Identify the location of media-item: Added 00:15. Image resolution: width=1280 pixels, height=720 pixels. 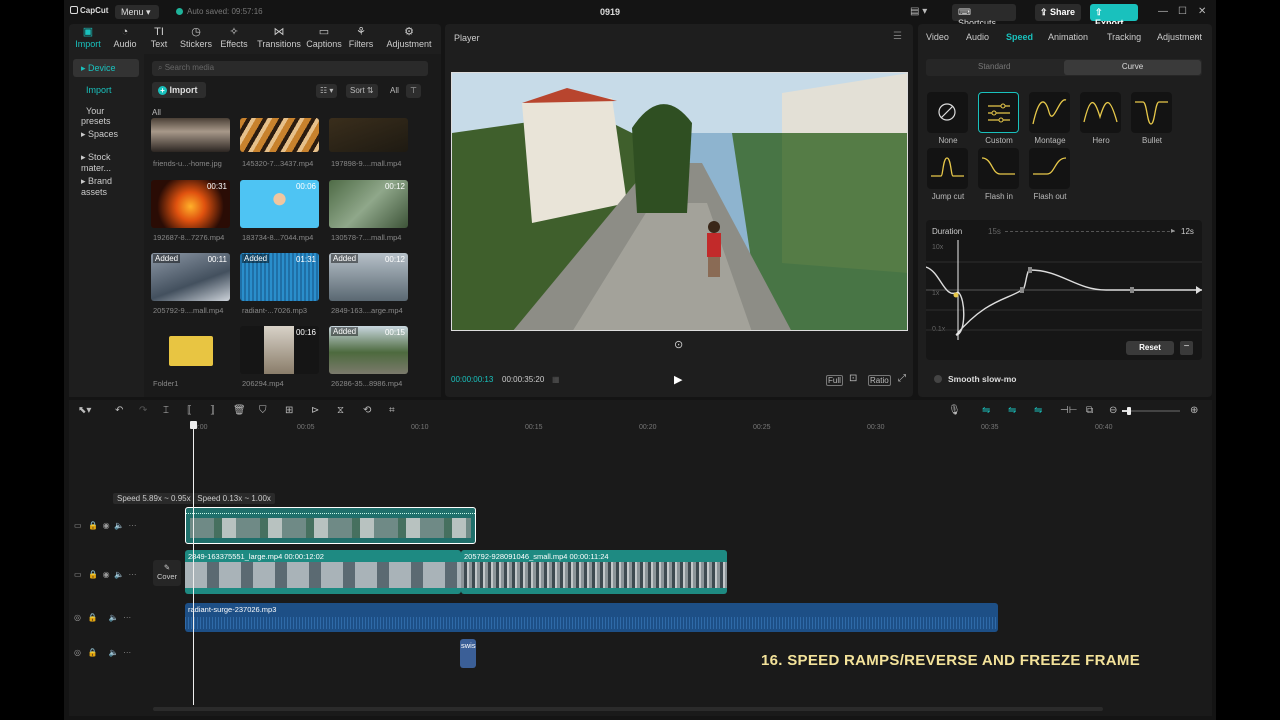
(368, 350).